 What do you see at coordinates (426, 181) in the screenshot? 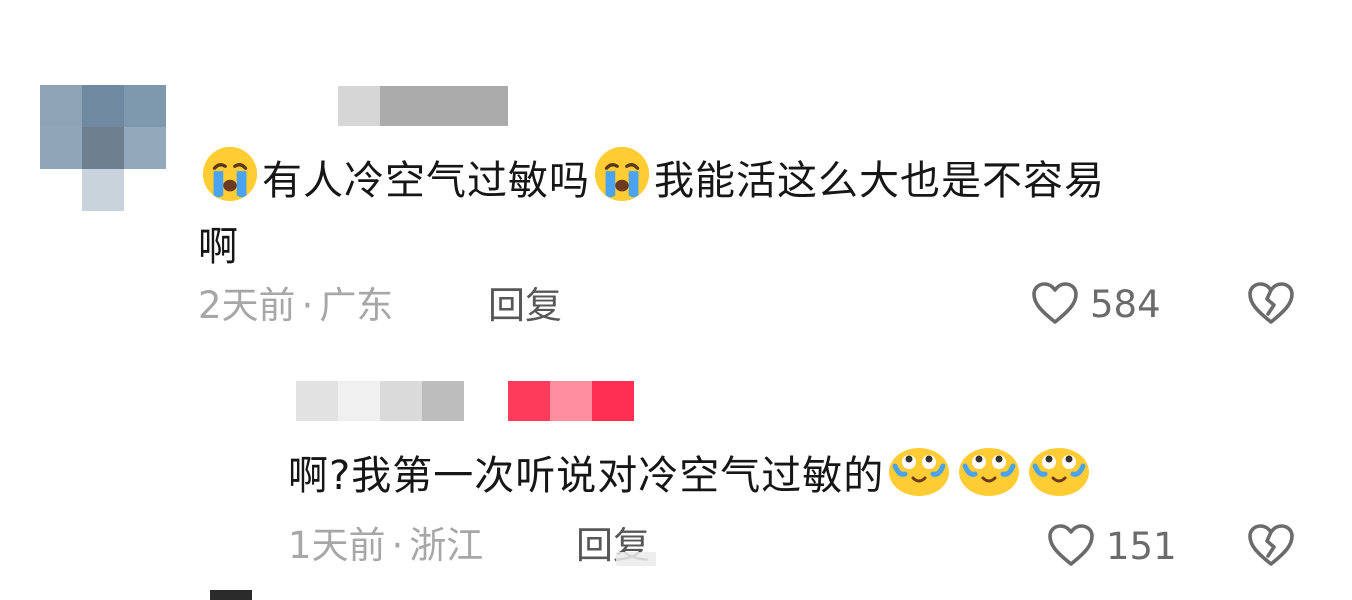
I see `comment-text-part1: 有人冷空气过敏吗` at bounding box center [426, 181].